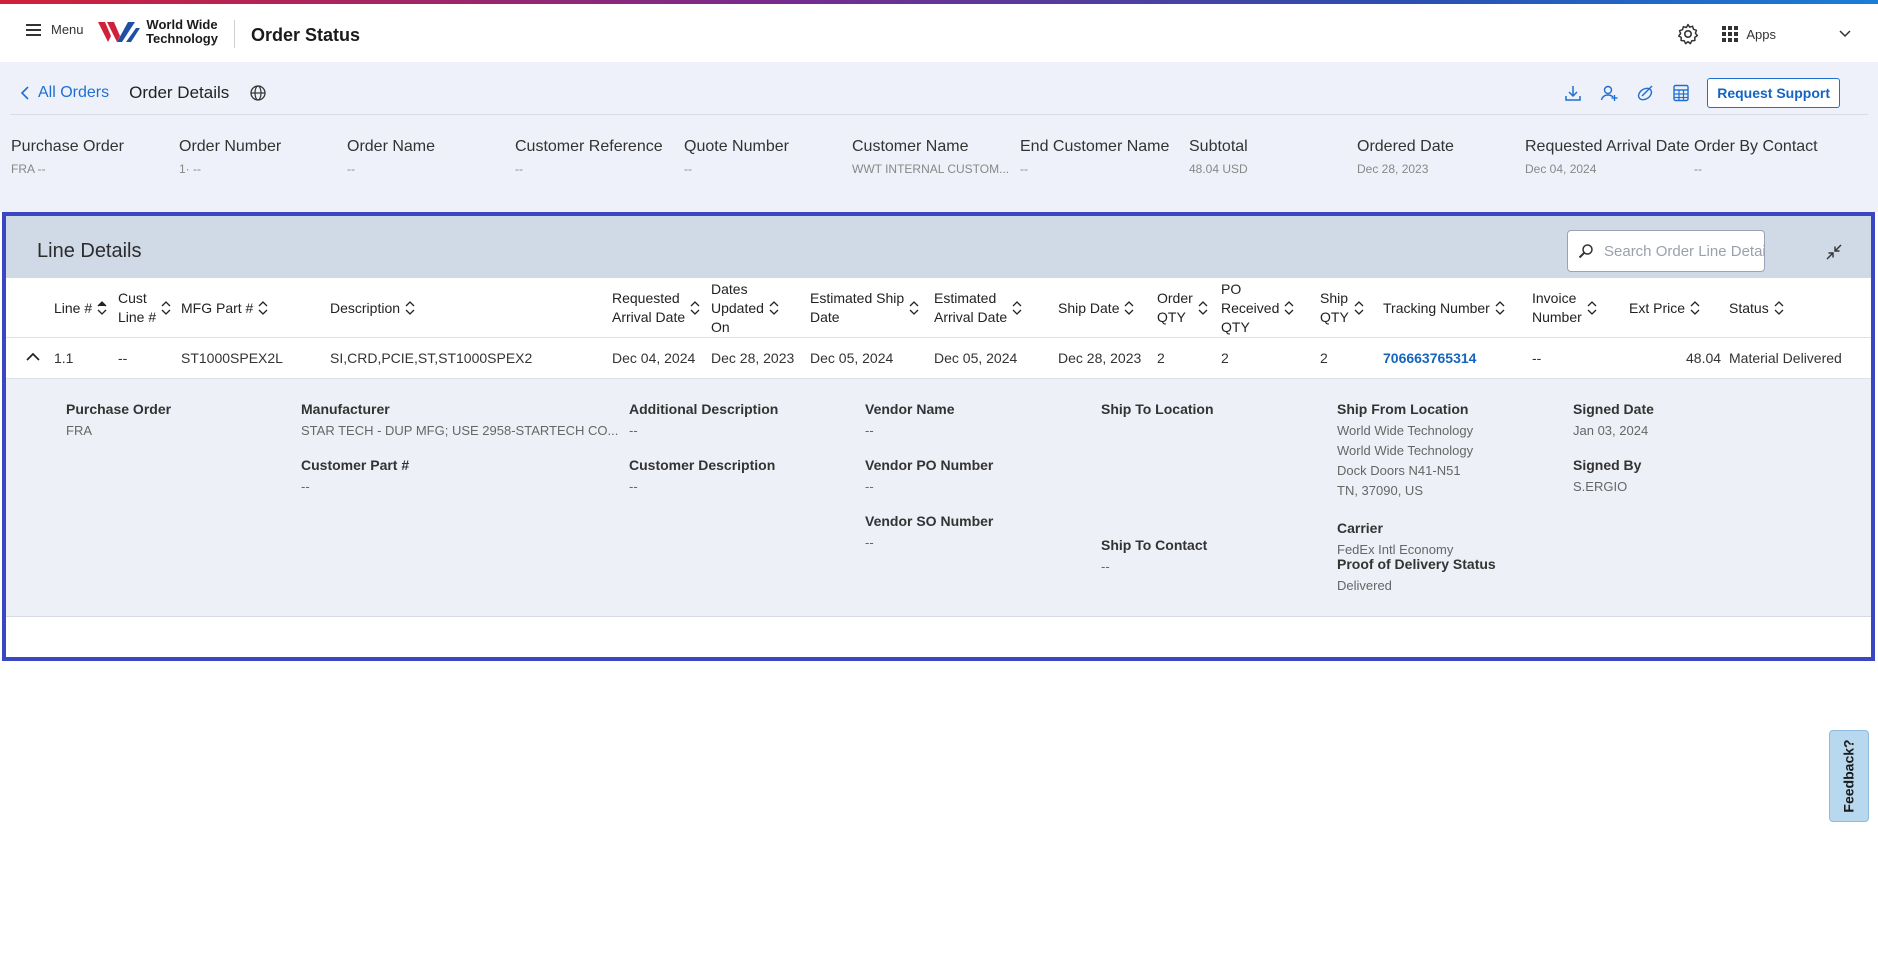  What do you see at coordinates (1218, 169) in the screenshot?
I see `summary-value: 48.04 USD` at bounding box center [1218, 169].